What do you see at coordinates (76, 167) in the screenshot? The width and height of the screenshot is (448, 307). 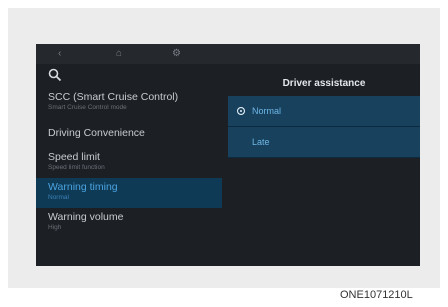 I see `menu-item-sub: Speed limit function` at bounding box center [76, 167].